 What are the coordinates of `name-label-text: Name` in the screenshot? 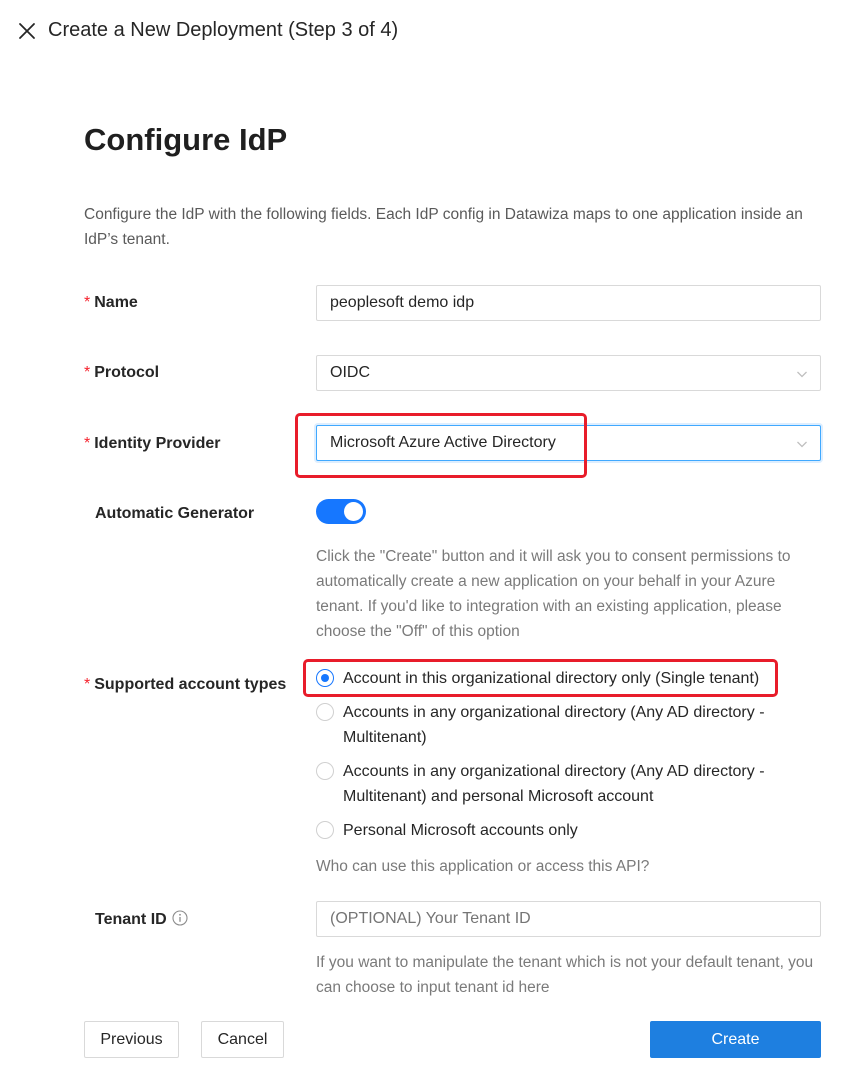 It's located at (116, 302).